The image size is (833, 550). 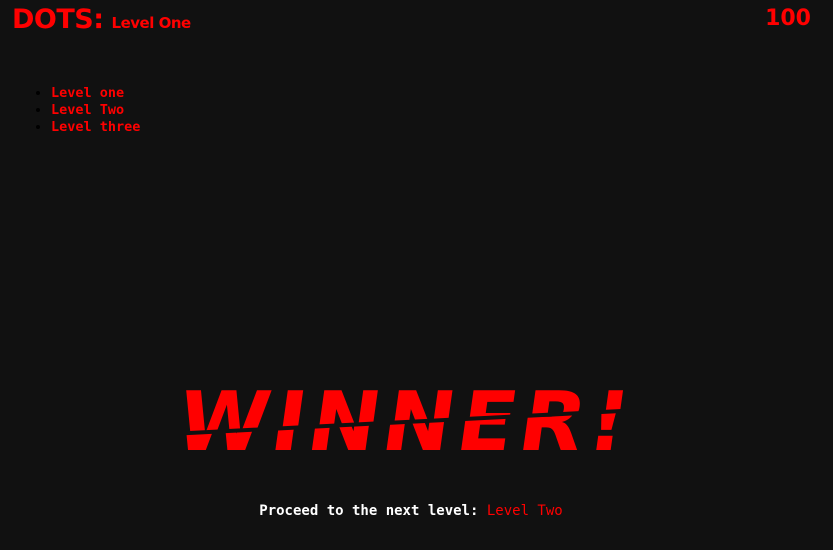 What do you see at coordinates (58, 19) in the screenshot?
I see `game-title: DOTS:` at bounding box center [58, 19].